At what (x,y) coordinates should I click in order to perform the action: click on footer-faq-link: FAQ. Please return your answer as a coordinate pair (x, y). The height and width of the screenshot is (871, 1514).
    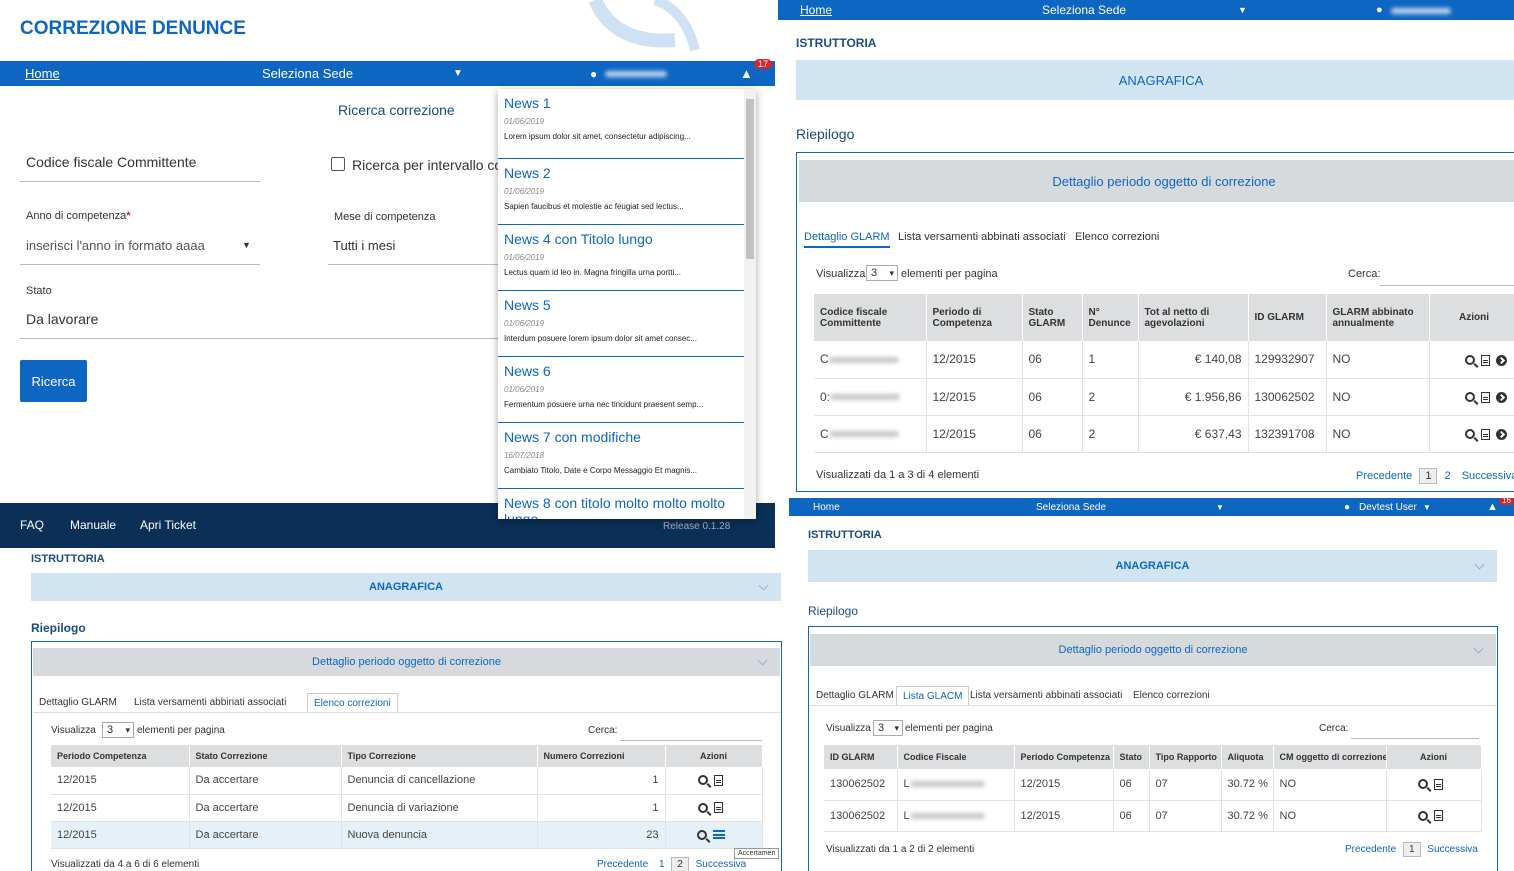
    Looking at the image, I should click on (32, 525).